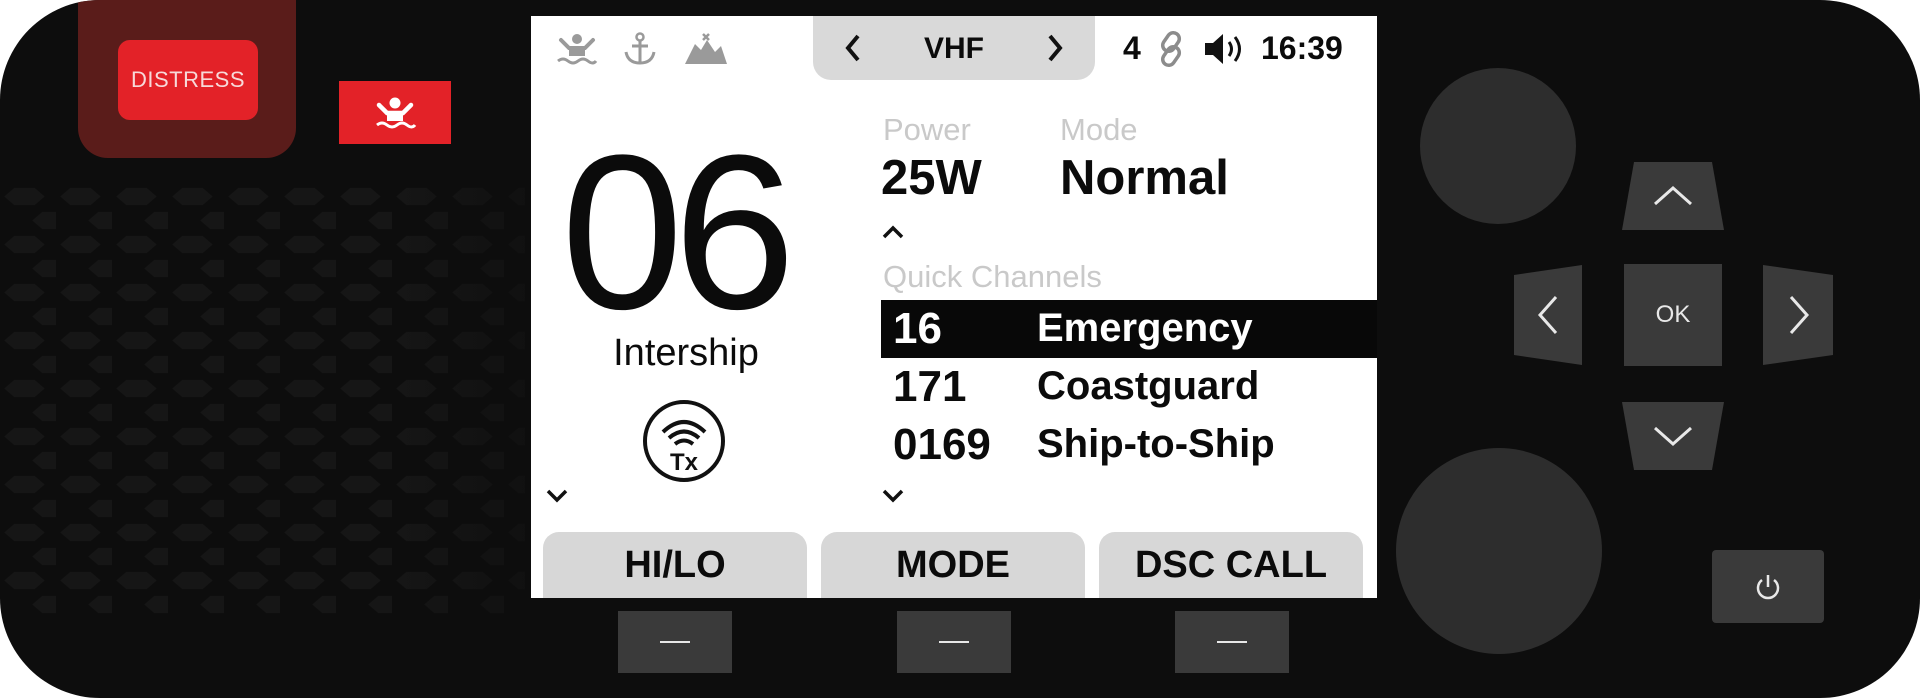 The height and width of the screenshot is (698, 1920). I want to click on power-button, so click(1768, 586).